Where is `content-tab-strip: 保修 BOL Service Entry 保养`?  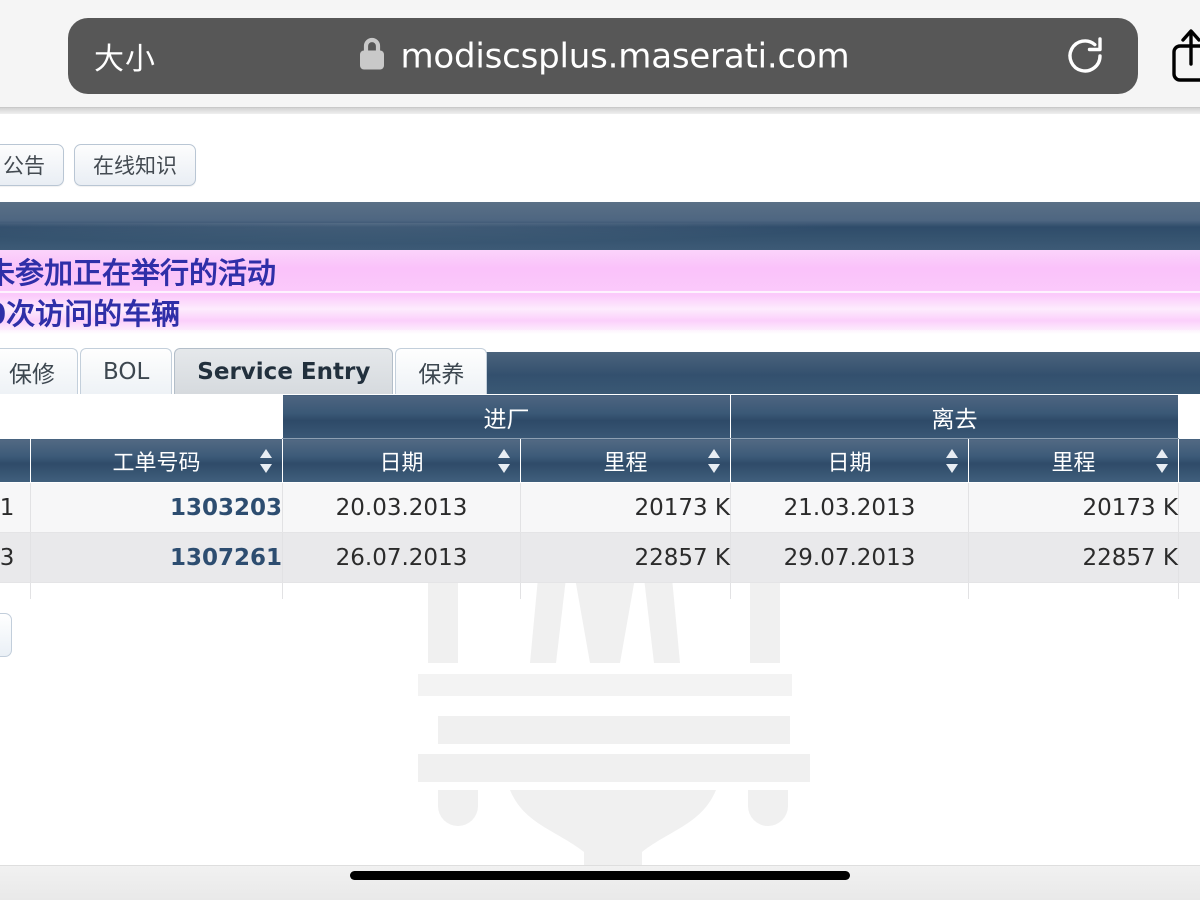
content-tab-strip: 保修 BOL Service Entry 保养 is located at coordinates (600, 371).